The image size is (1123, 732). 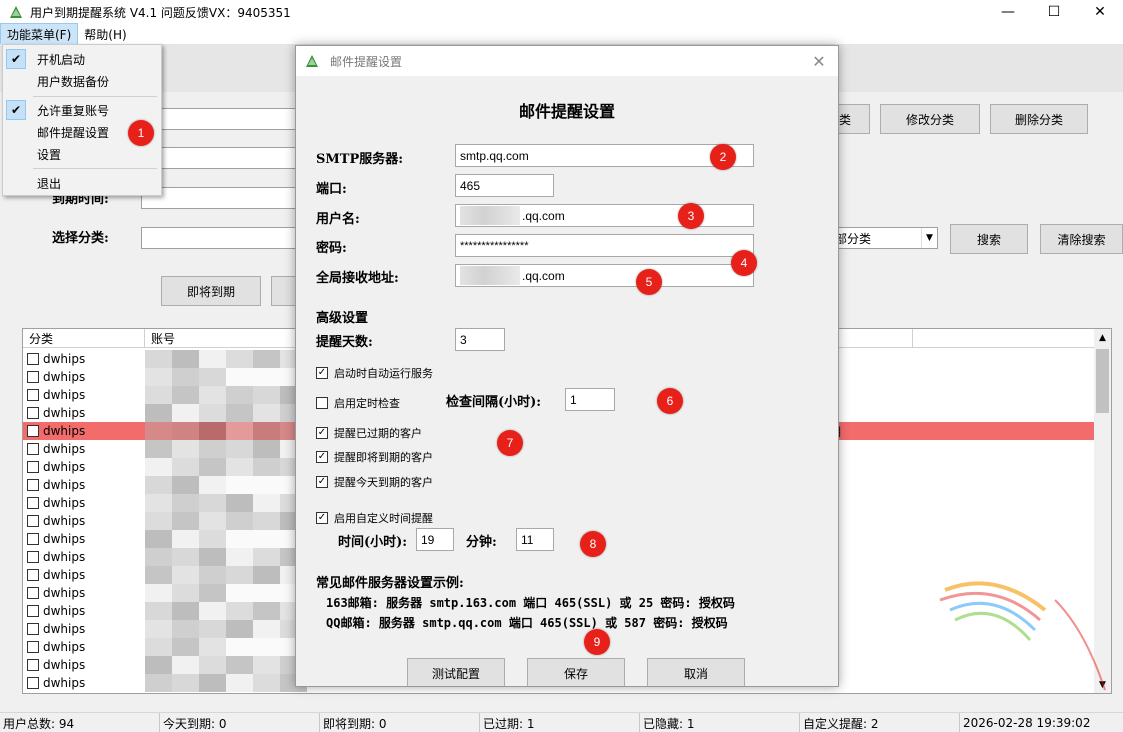 I want to click on minute-input: 11, so click(x=535, y=539).